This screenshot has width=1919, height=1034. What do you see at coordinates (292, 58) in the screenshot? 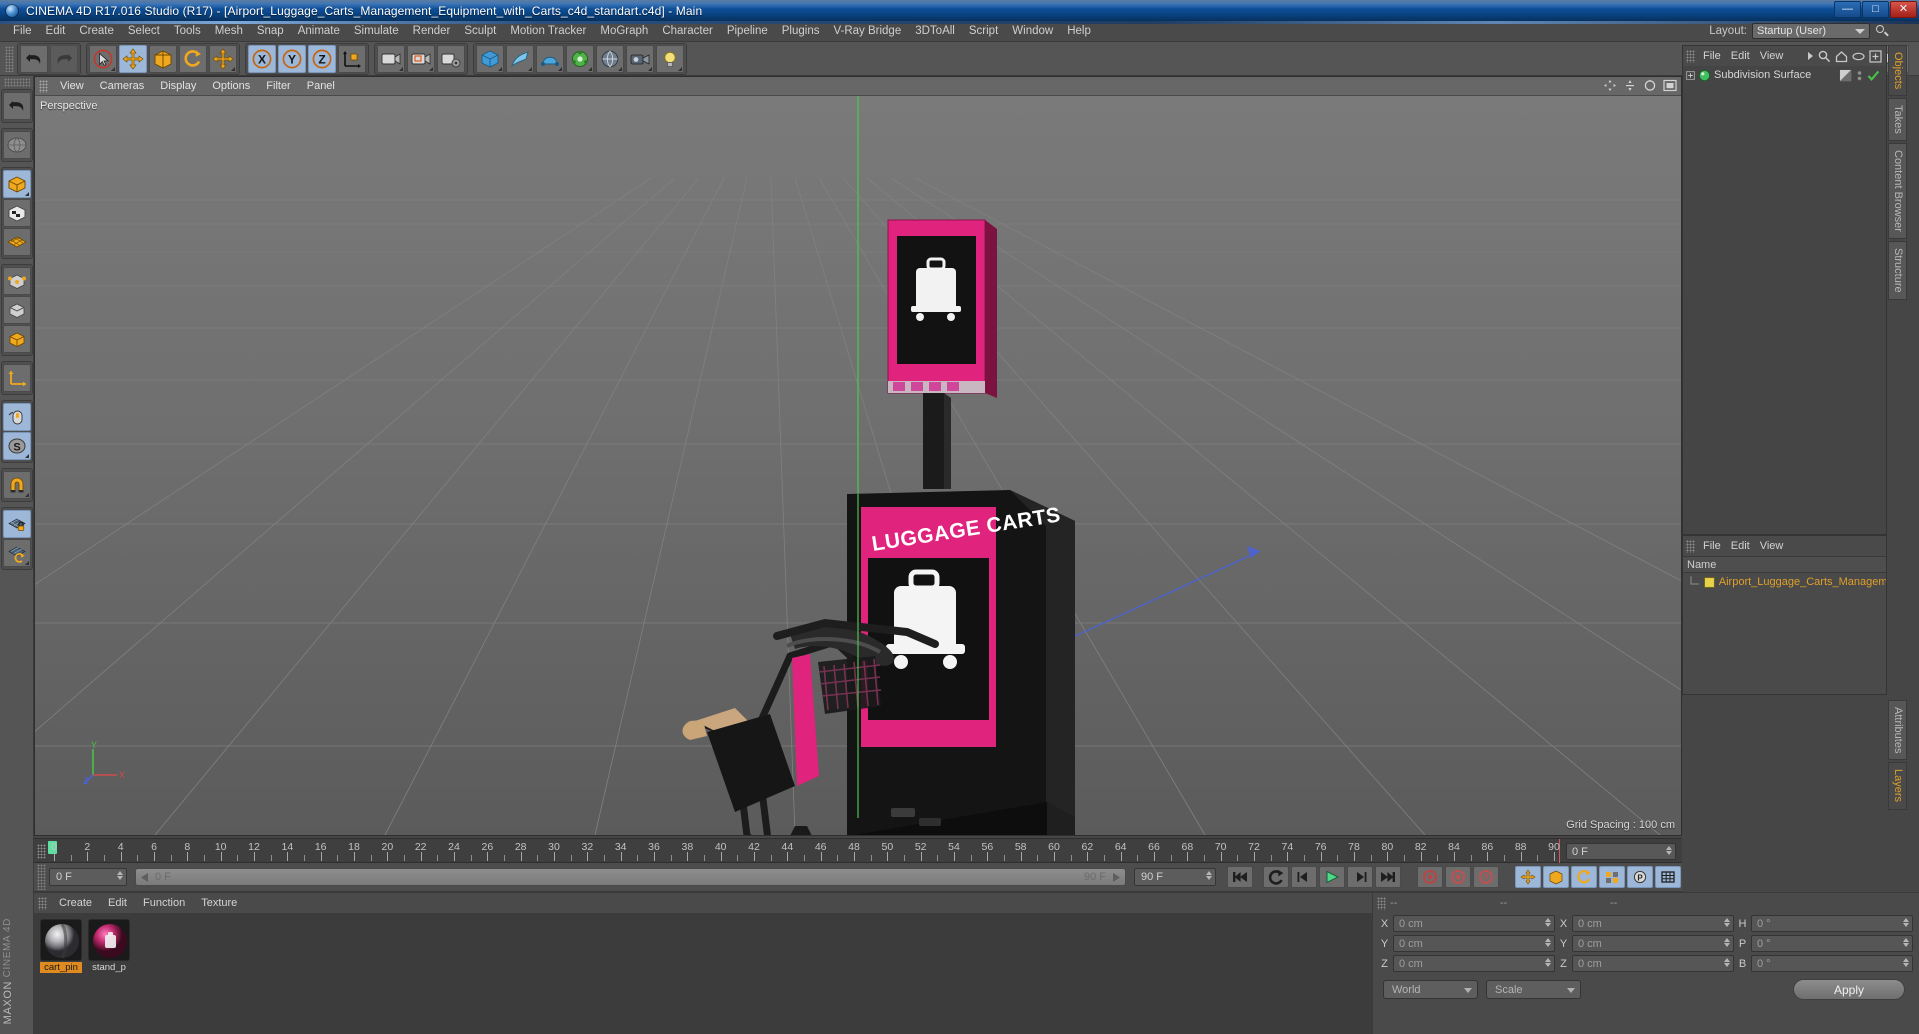
I see `y-axis-lock-button: Y` at bounding box center [292, 58].